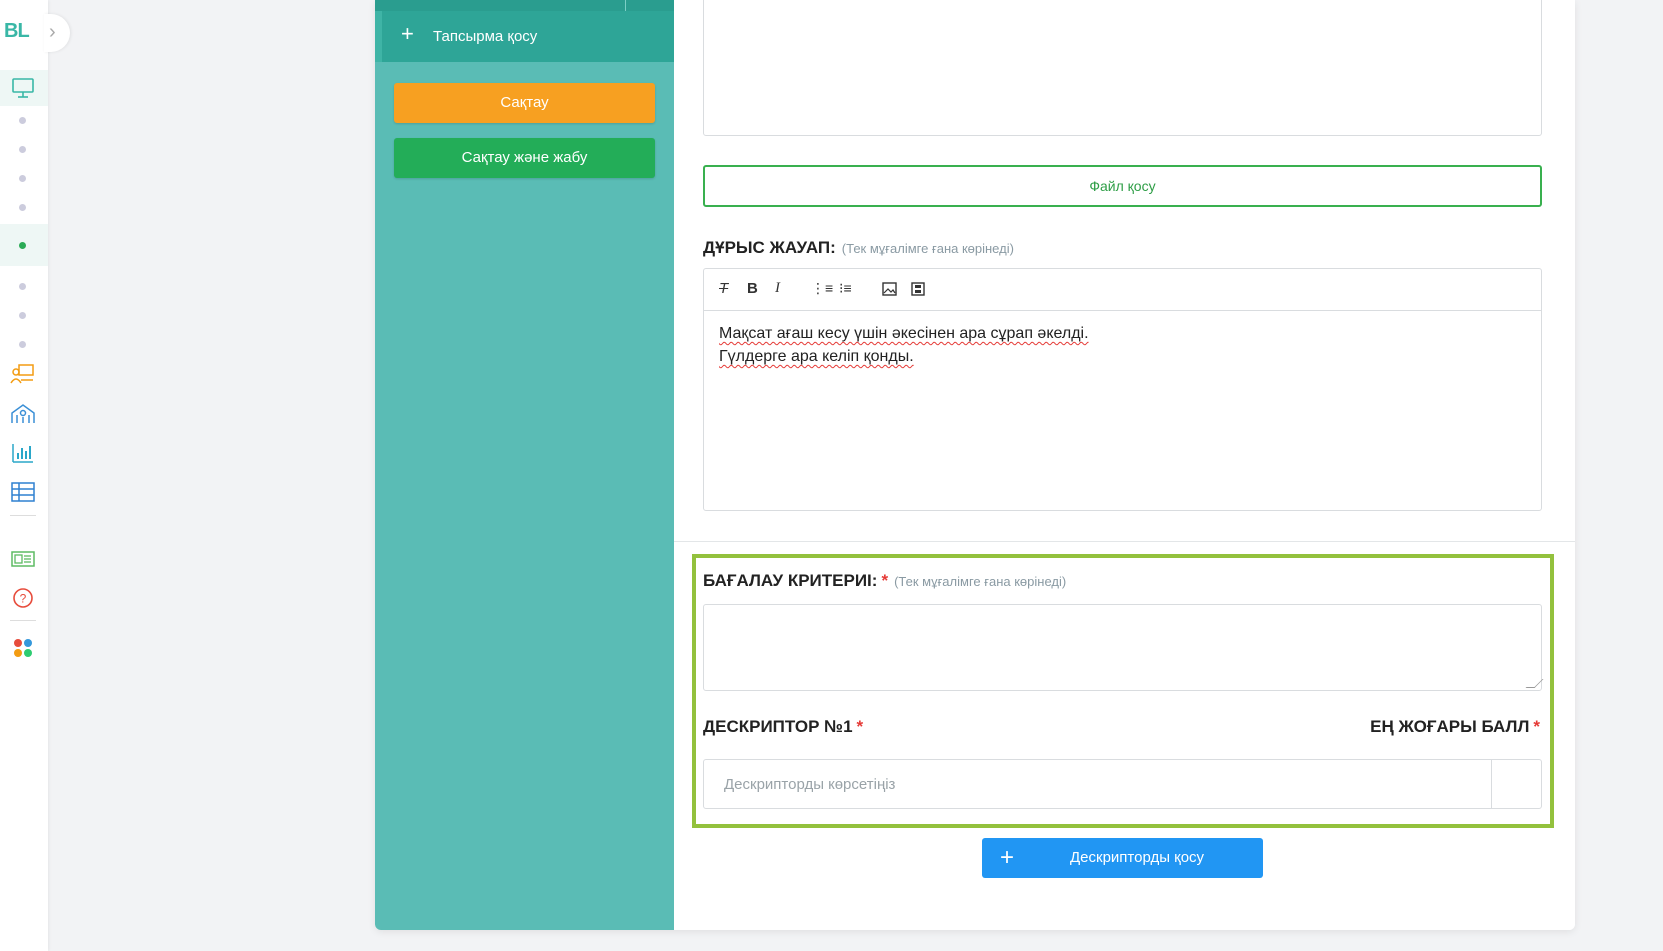  I want to click on monitor-icon, so click(23, 88).